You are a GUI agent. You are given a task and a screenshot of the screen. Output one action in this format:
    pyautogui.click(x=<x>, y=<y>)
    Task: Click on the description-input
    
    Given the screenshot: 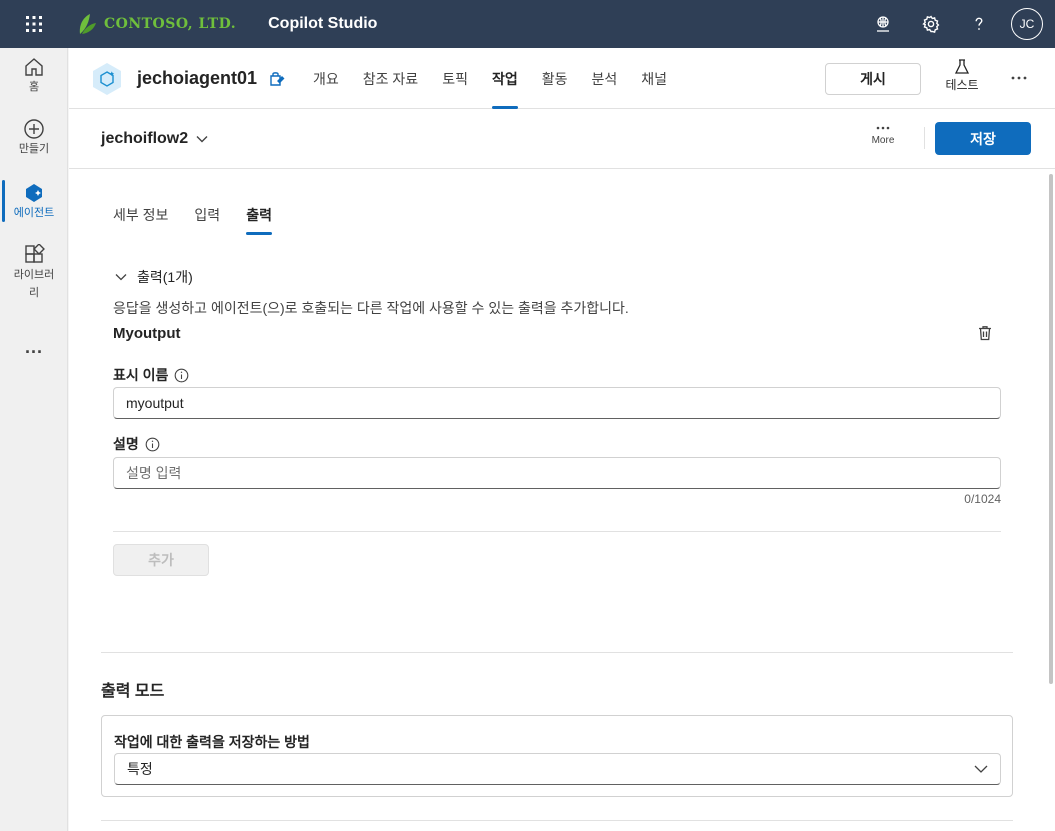 What is the action you would take?
    pyautogui.click(x=557, y=473)
    